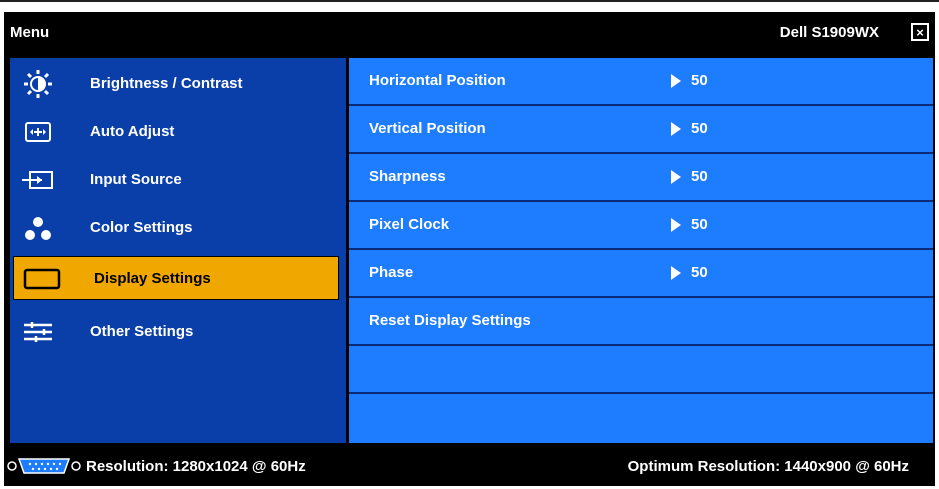  I want to click on setting-row-sharpness: Sharpness 50, so click(641, 178).